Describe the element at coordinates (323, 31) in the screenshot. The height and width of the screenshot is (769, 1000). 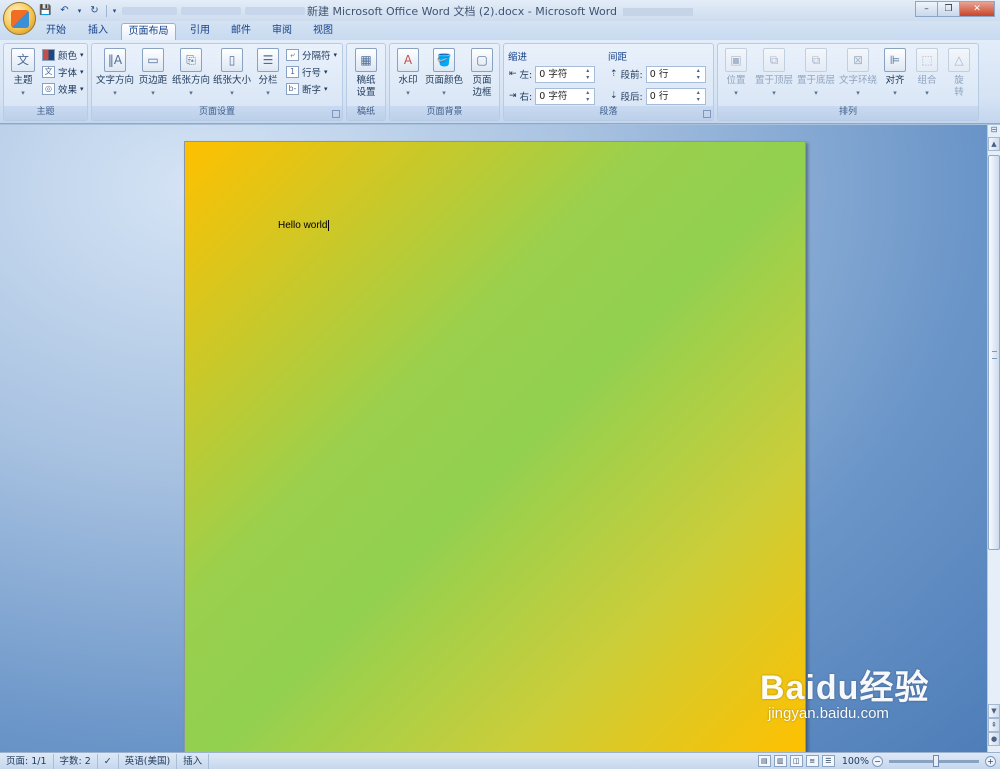
I see `tab-view: 视图` at that location.